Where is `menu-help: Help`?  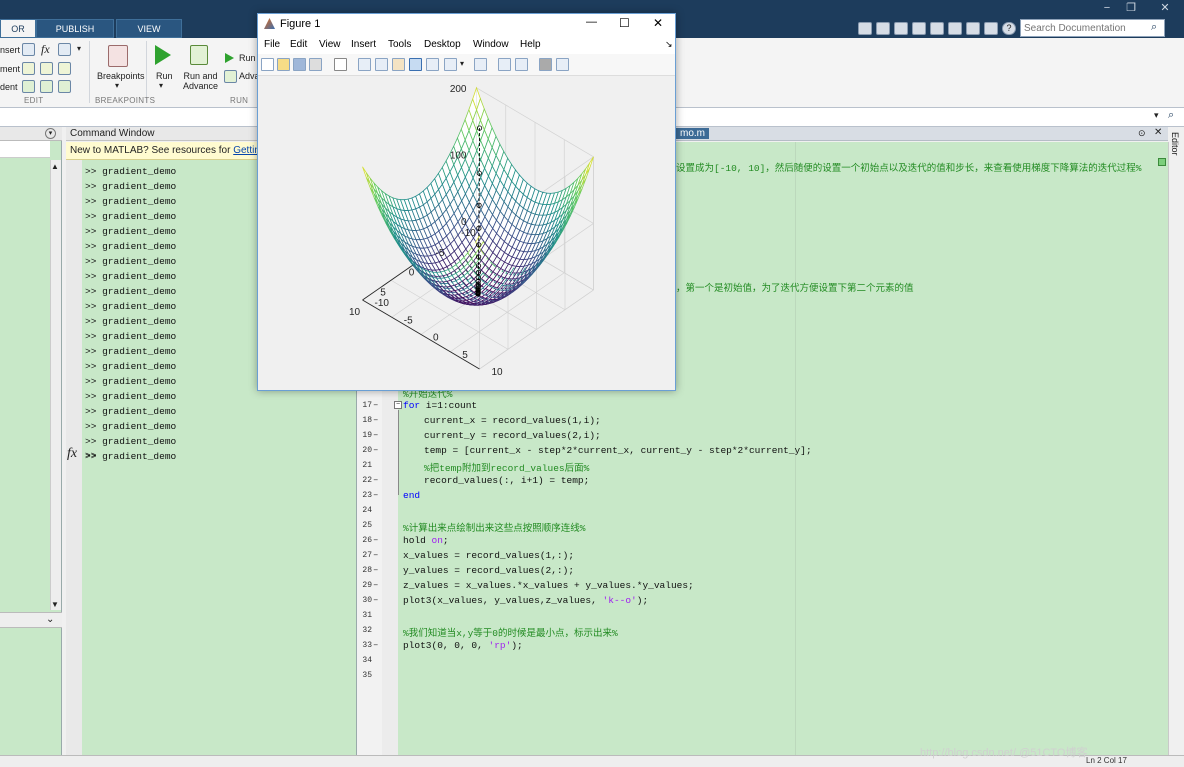 menu-help: Help is located at coordinates (530, 44).